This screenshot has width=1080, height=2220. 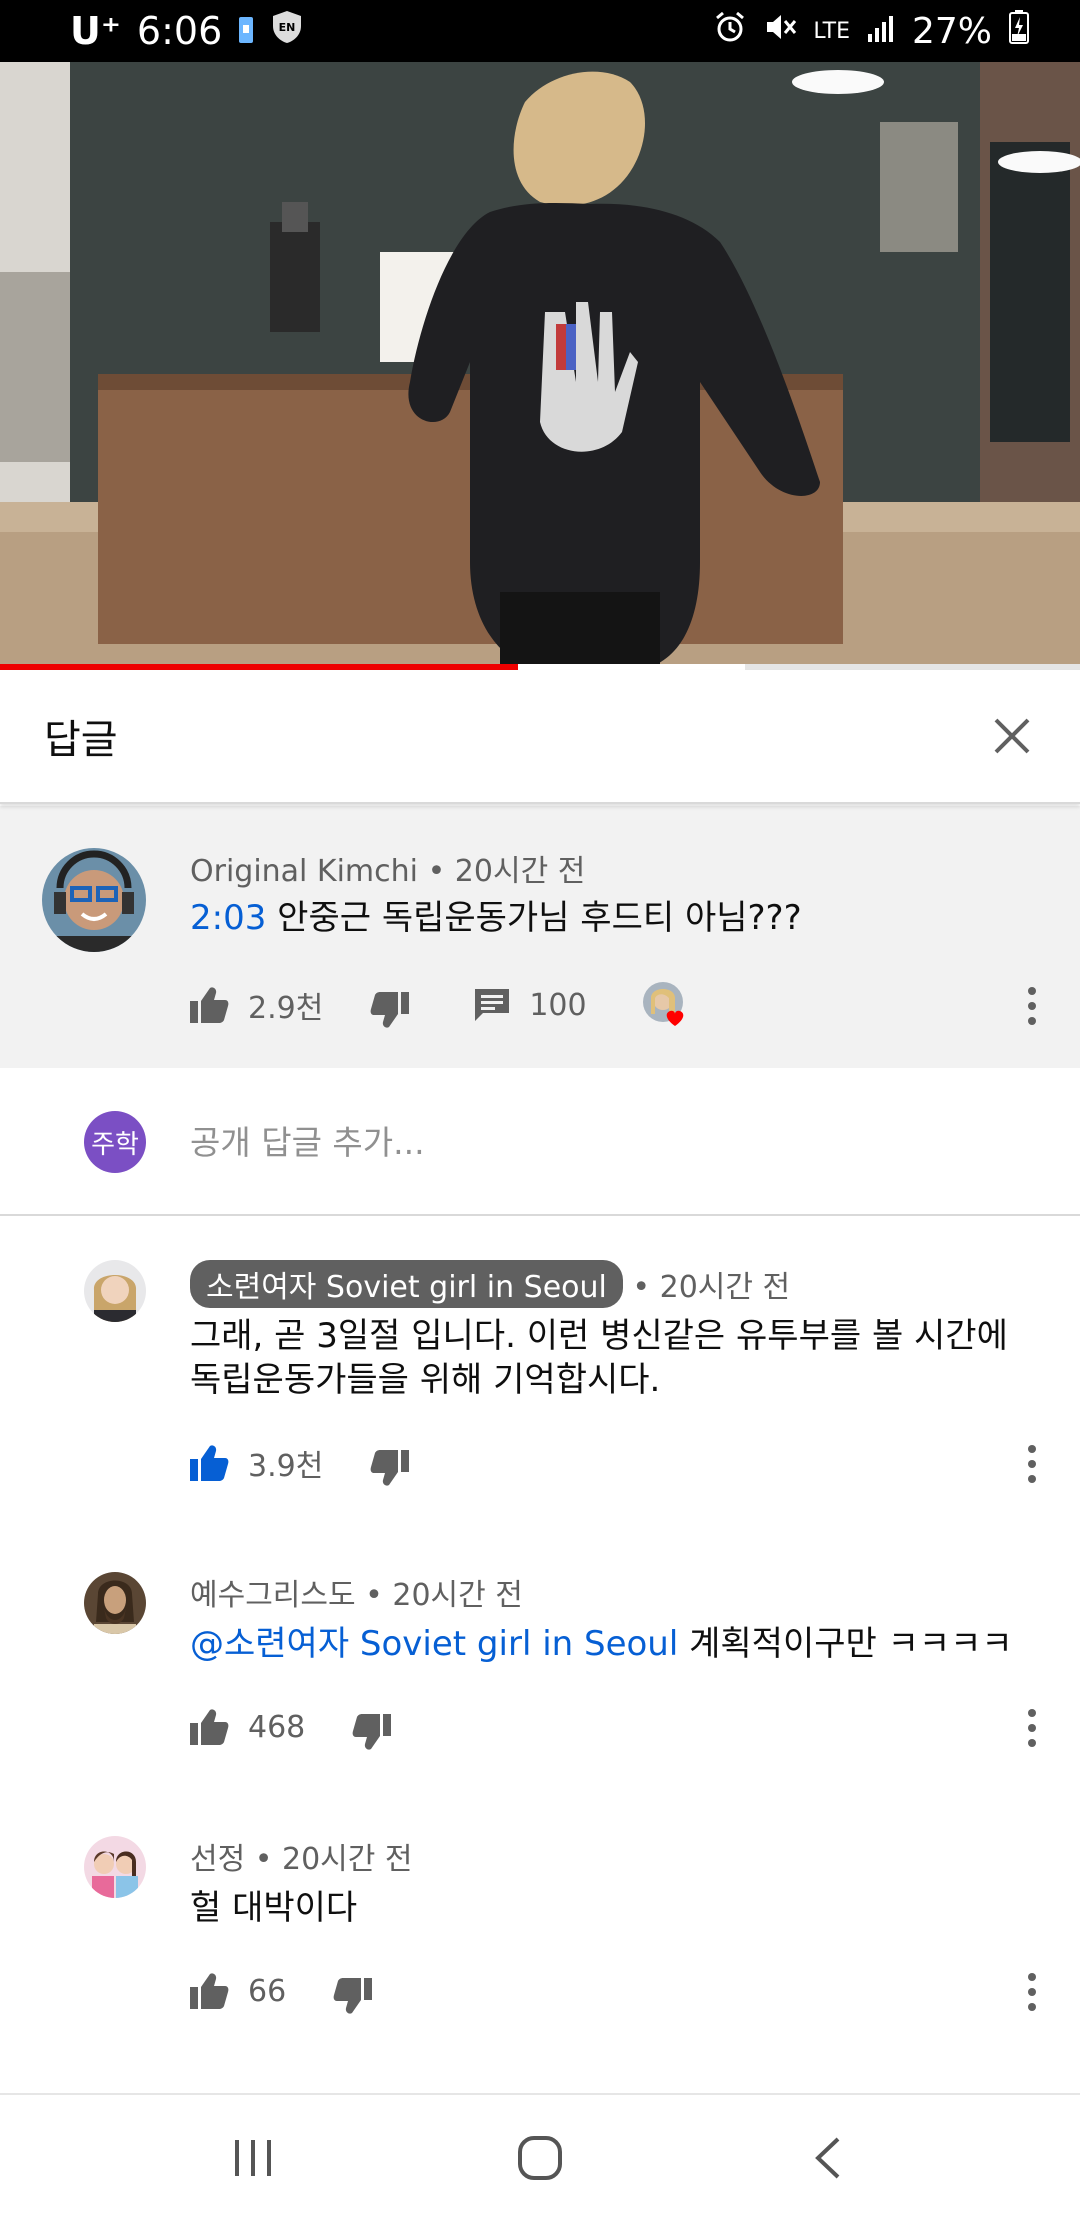 What do you see at coordinates (81, 740) in the screenshot?
I see `replies-title: 답글` at bounding box center [81, 740].